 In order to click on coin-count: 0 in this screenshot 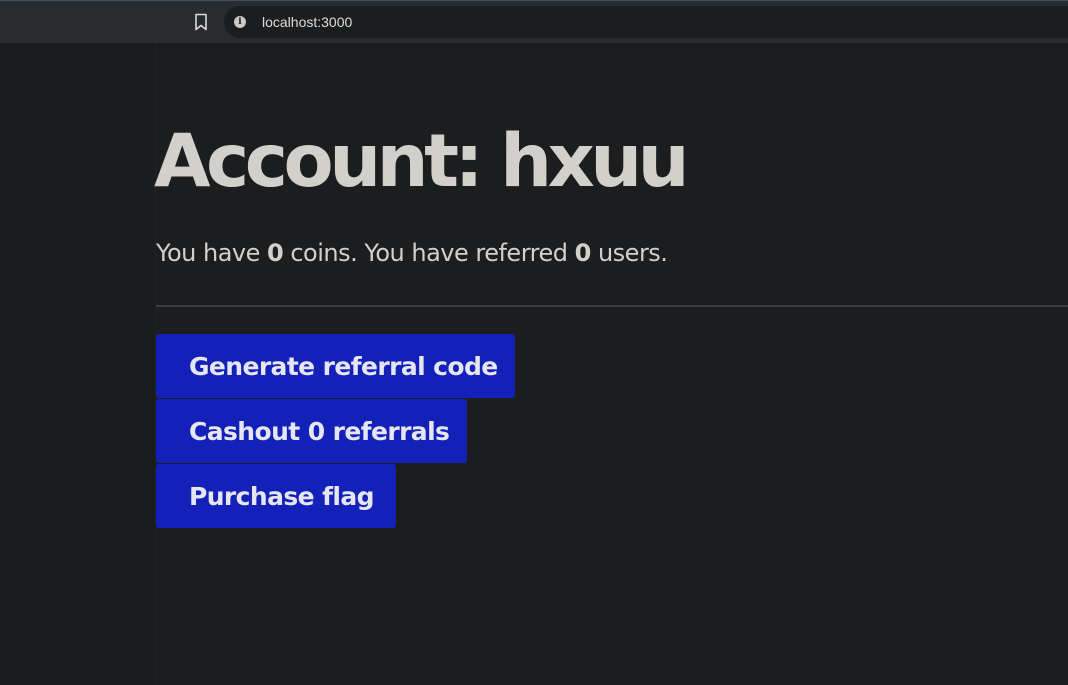, I will do `click(275, 253)`.